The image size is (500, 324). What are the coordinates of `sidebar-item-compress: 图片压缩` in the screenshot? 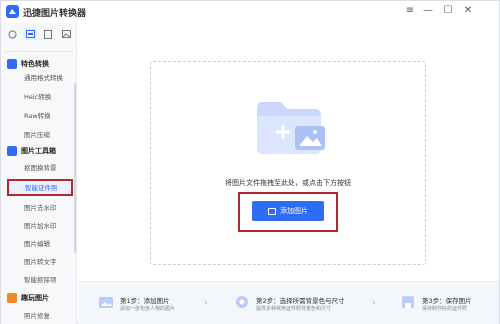 It's located at (37, 135).